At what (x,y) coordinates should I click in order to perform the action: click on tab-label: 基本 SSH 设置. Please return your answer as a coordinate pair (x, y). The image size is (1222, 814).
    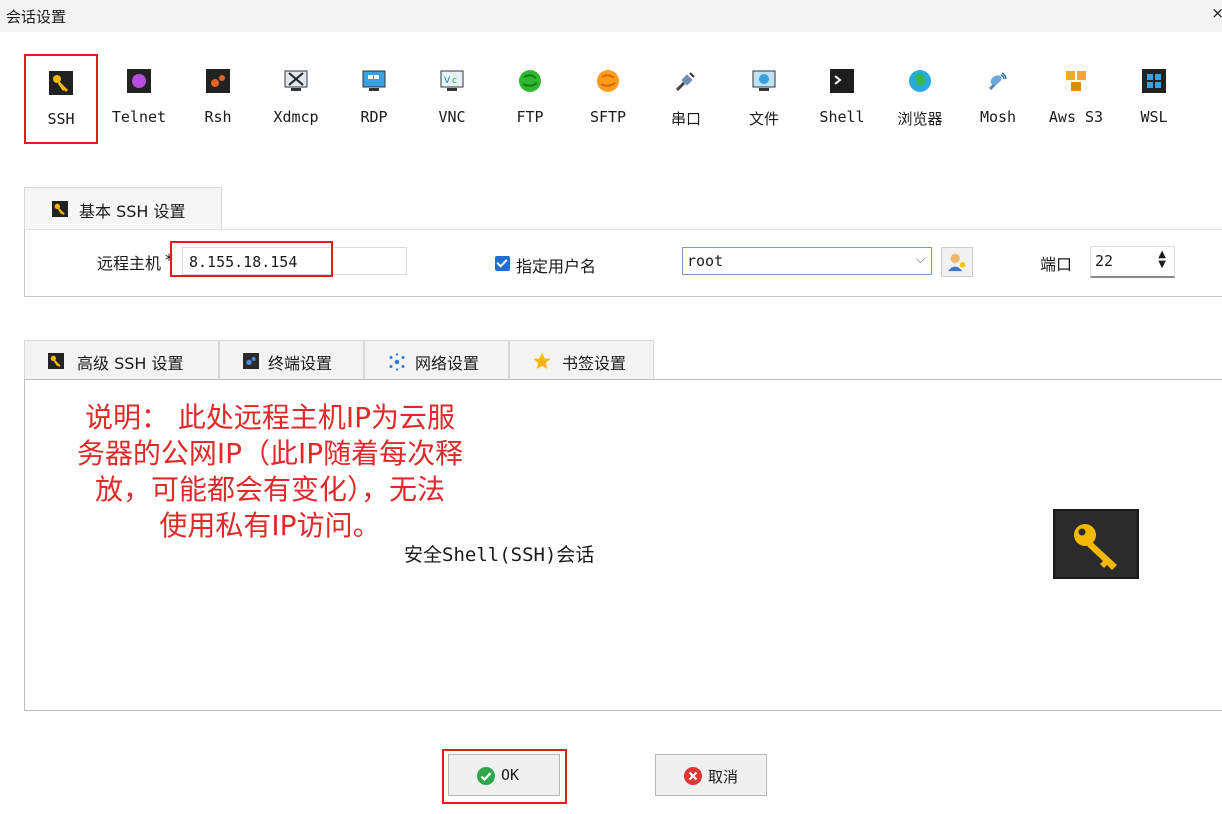
    Looking at the image, I should click on (132, 211).